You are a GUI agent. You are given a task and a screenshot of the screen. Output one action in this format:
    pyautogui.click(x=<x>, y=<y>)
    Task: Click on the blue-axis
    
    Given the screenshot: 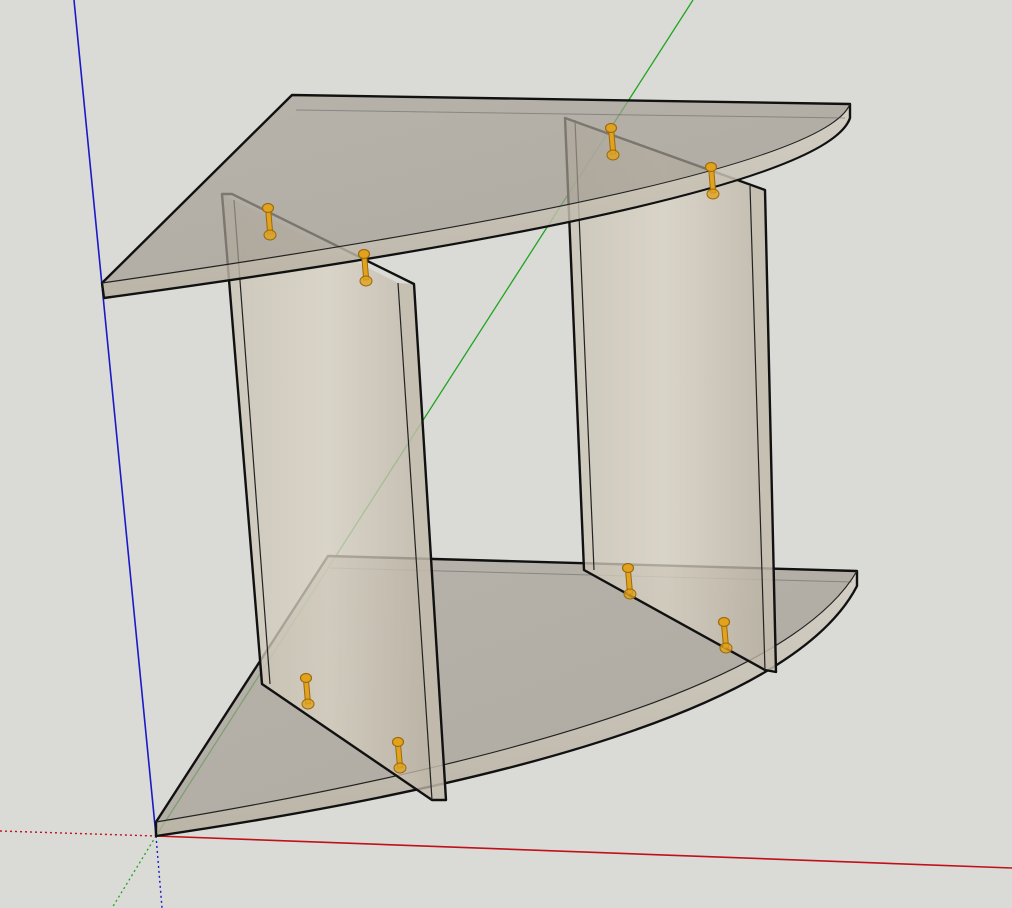 What is the action you would take?
    pyautogui.click(x=115, y=418)
    